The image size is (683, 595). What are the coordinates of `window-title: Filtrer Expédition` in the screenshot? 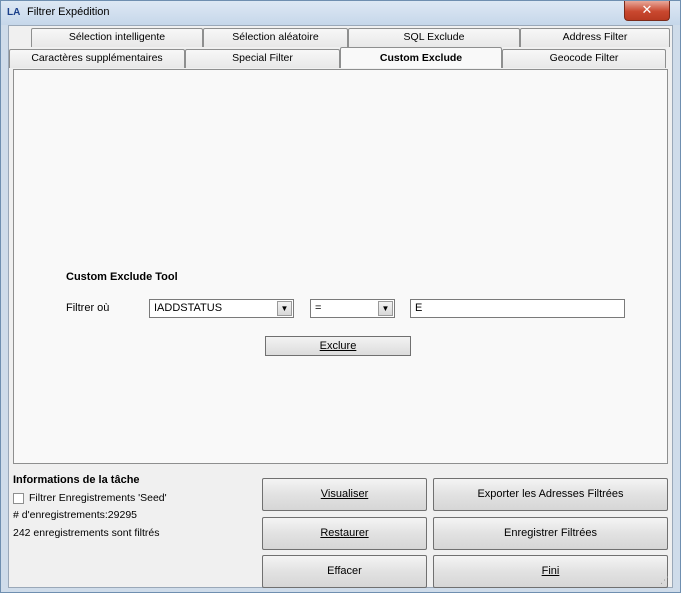 It's located at (68, 12).